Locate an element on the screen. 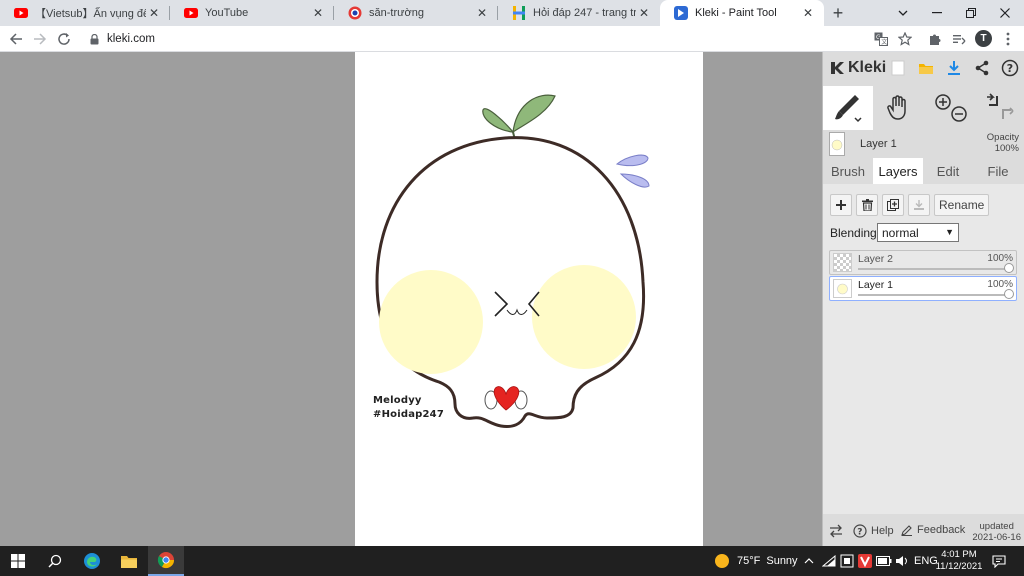  url-text: kleki.com is located at coordinates (131, 39).